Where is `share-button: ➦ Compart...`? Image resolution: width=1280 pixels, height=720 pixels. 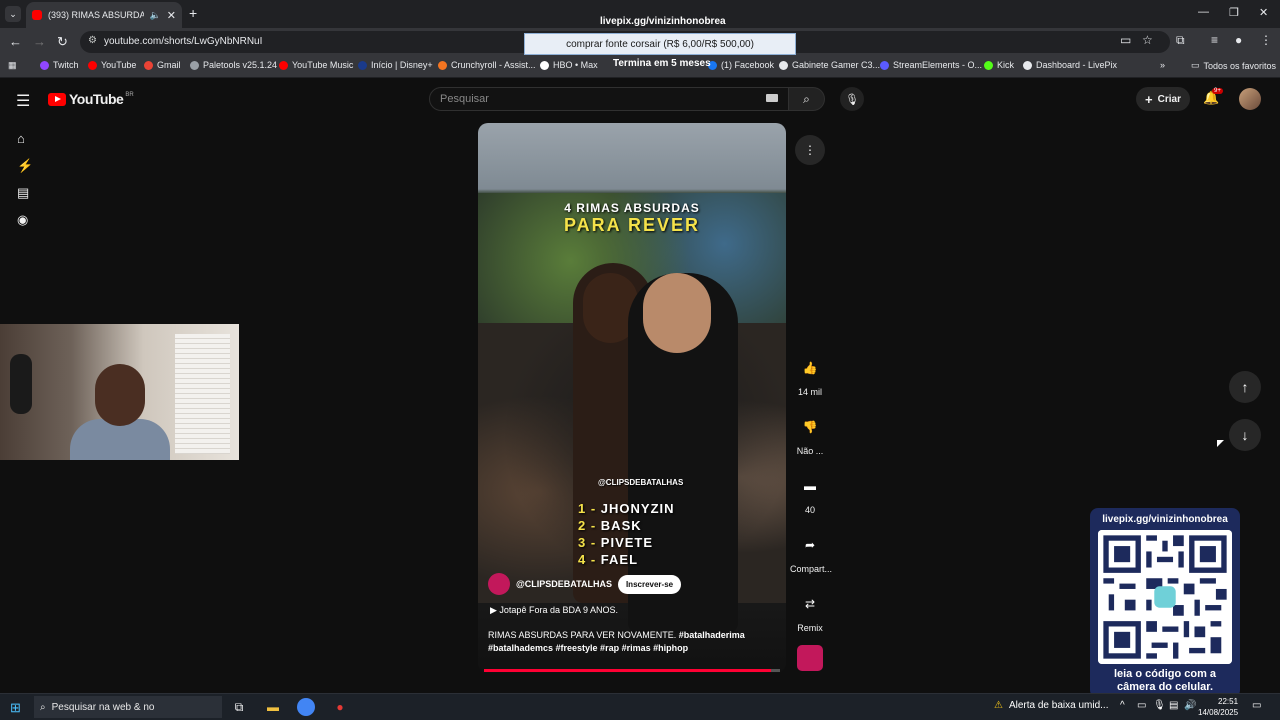
share-button: ➦ Compart... is located at coordinates (811, 552).